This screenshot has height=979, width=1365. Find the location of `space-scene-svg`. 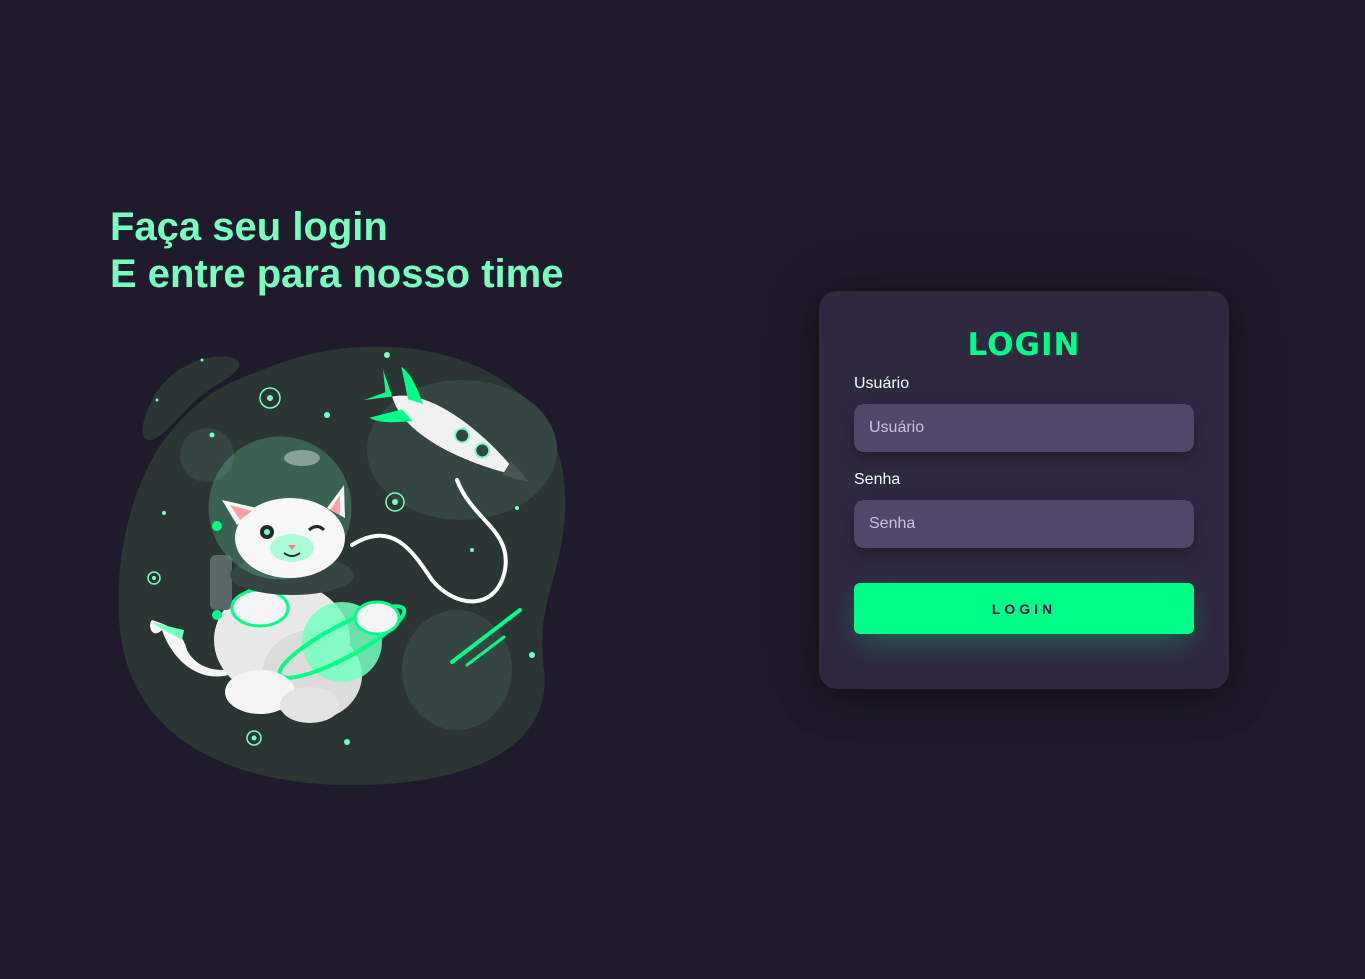

space-scene-svg is located at coordinates (342, 565).